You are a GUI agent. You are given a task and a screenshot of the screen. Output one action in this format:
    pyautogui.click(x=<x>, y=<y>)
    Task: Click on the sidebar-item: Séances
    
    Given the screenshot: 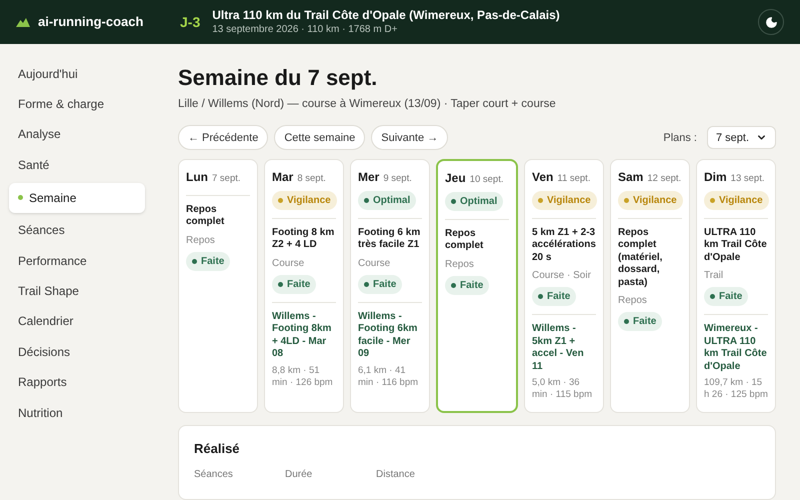 What is the action you would take?
    pyautogui.click(x=77, y=230)
    